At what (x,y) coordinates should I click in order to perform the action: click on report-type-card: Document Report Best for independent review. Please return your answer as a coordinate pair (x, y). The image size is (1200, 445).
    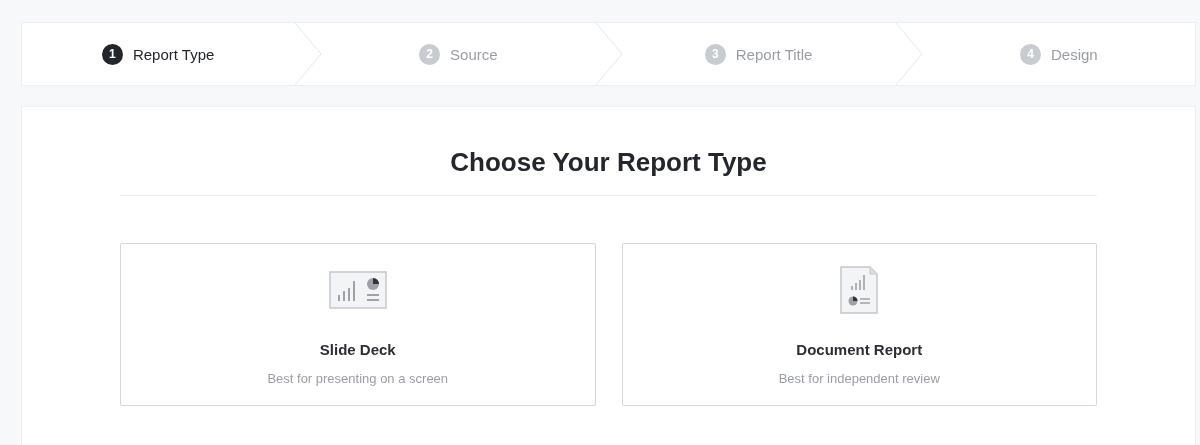
    Looking at the image, I should click on (859, 324).